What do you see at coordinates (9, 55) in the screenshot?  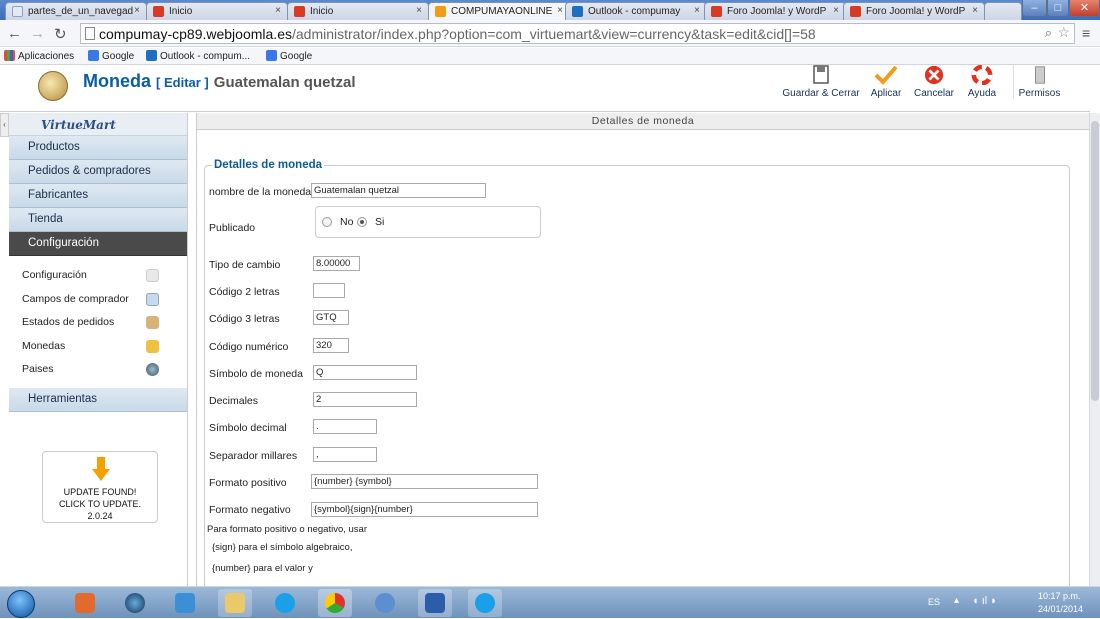 I see `apps-icon` at bounding box center [9, 55].